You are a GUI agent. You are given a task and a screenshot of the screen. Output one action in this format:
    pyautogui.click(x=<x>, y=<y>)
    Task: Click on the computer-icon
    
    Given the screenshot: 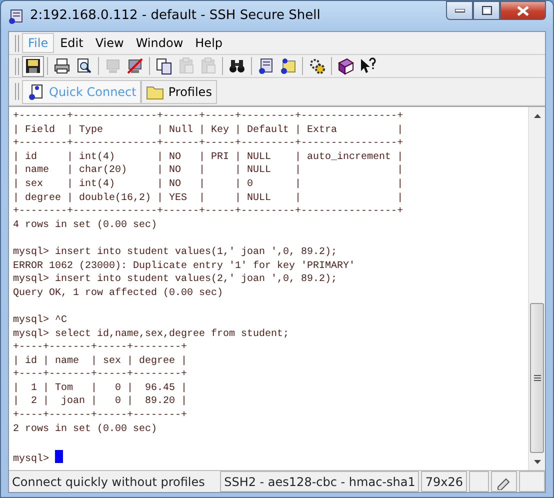 What is the action you would take?
    pyautogui.click(x=113, y=66)
    